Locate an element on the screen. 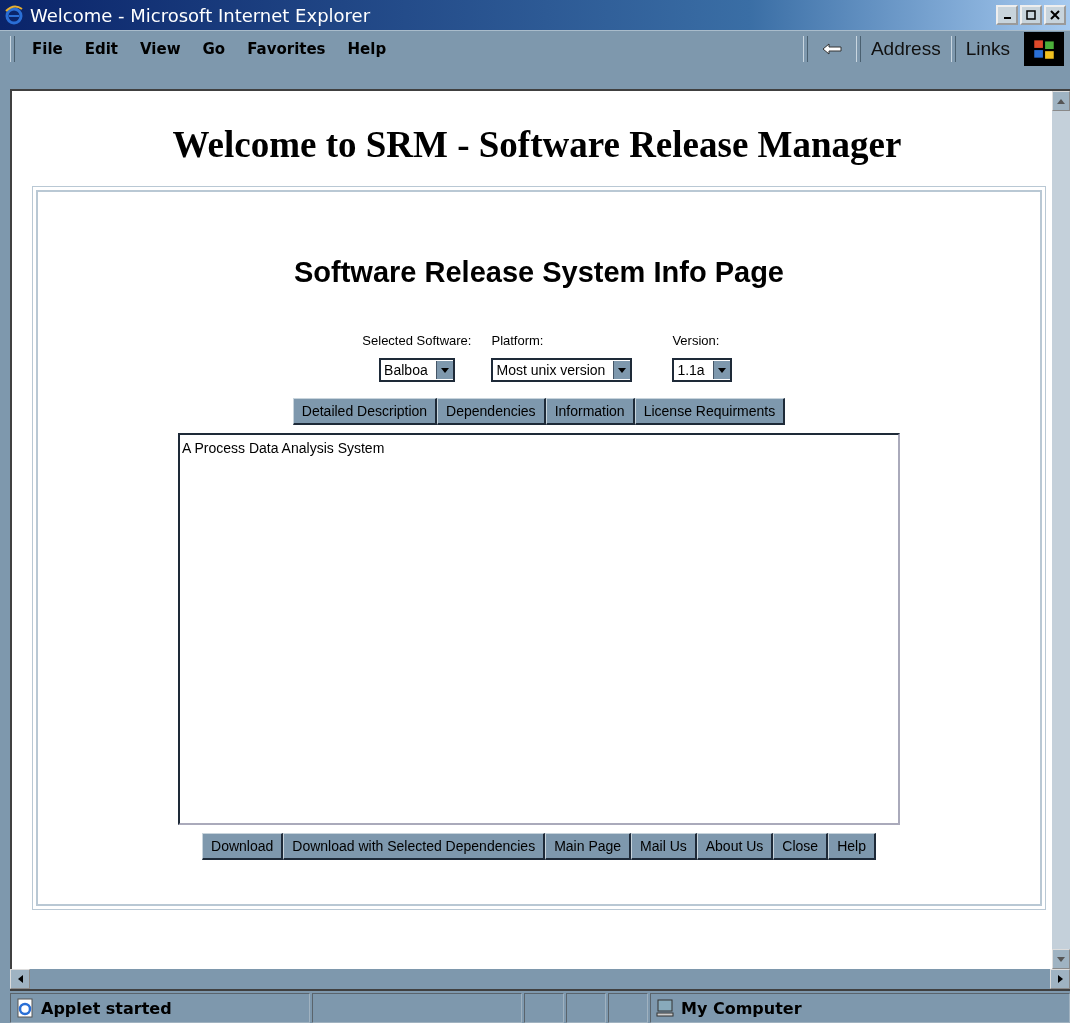  description-text: A Process Data Analysis System is located at coordinates (283, 448).